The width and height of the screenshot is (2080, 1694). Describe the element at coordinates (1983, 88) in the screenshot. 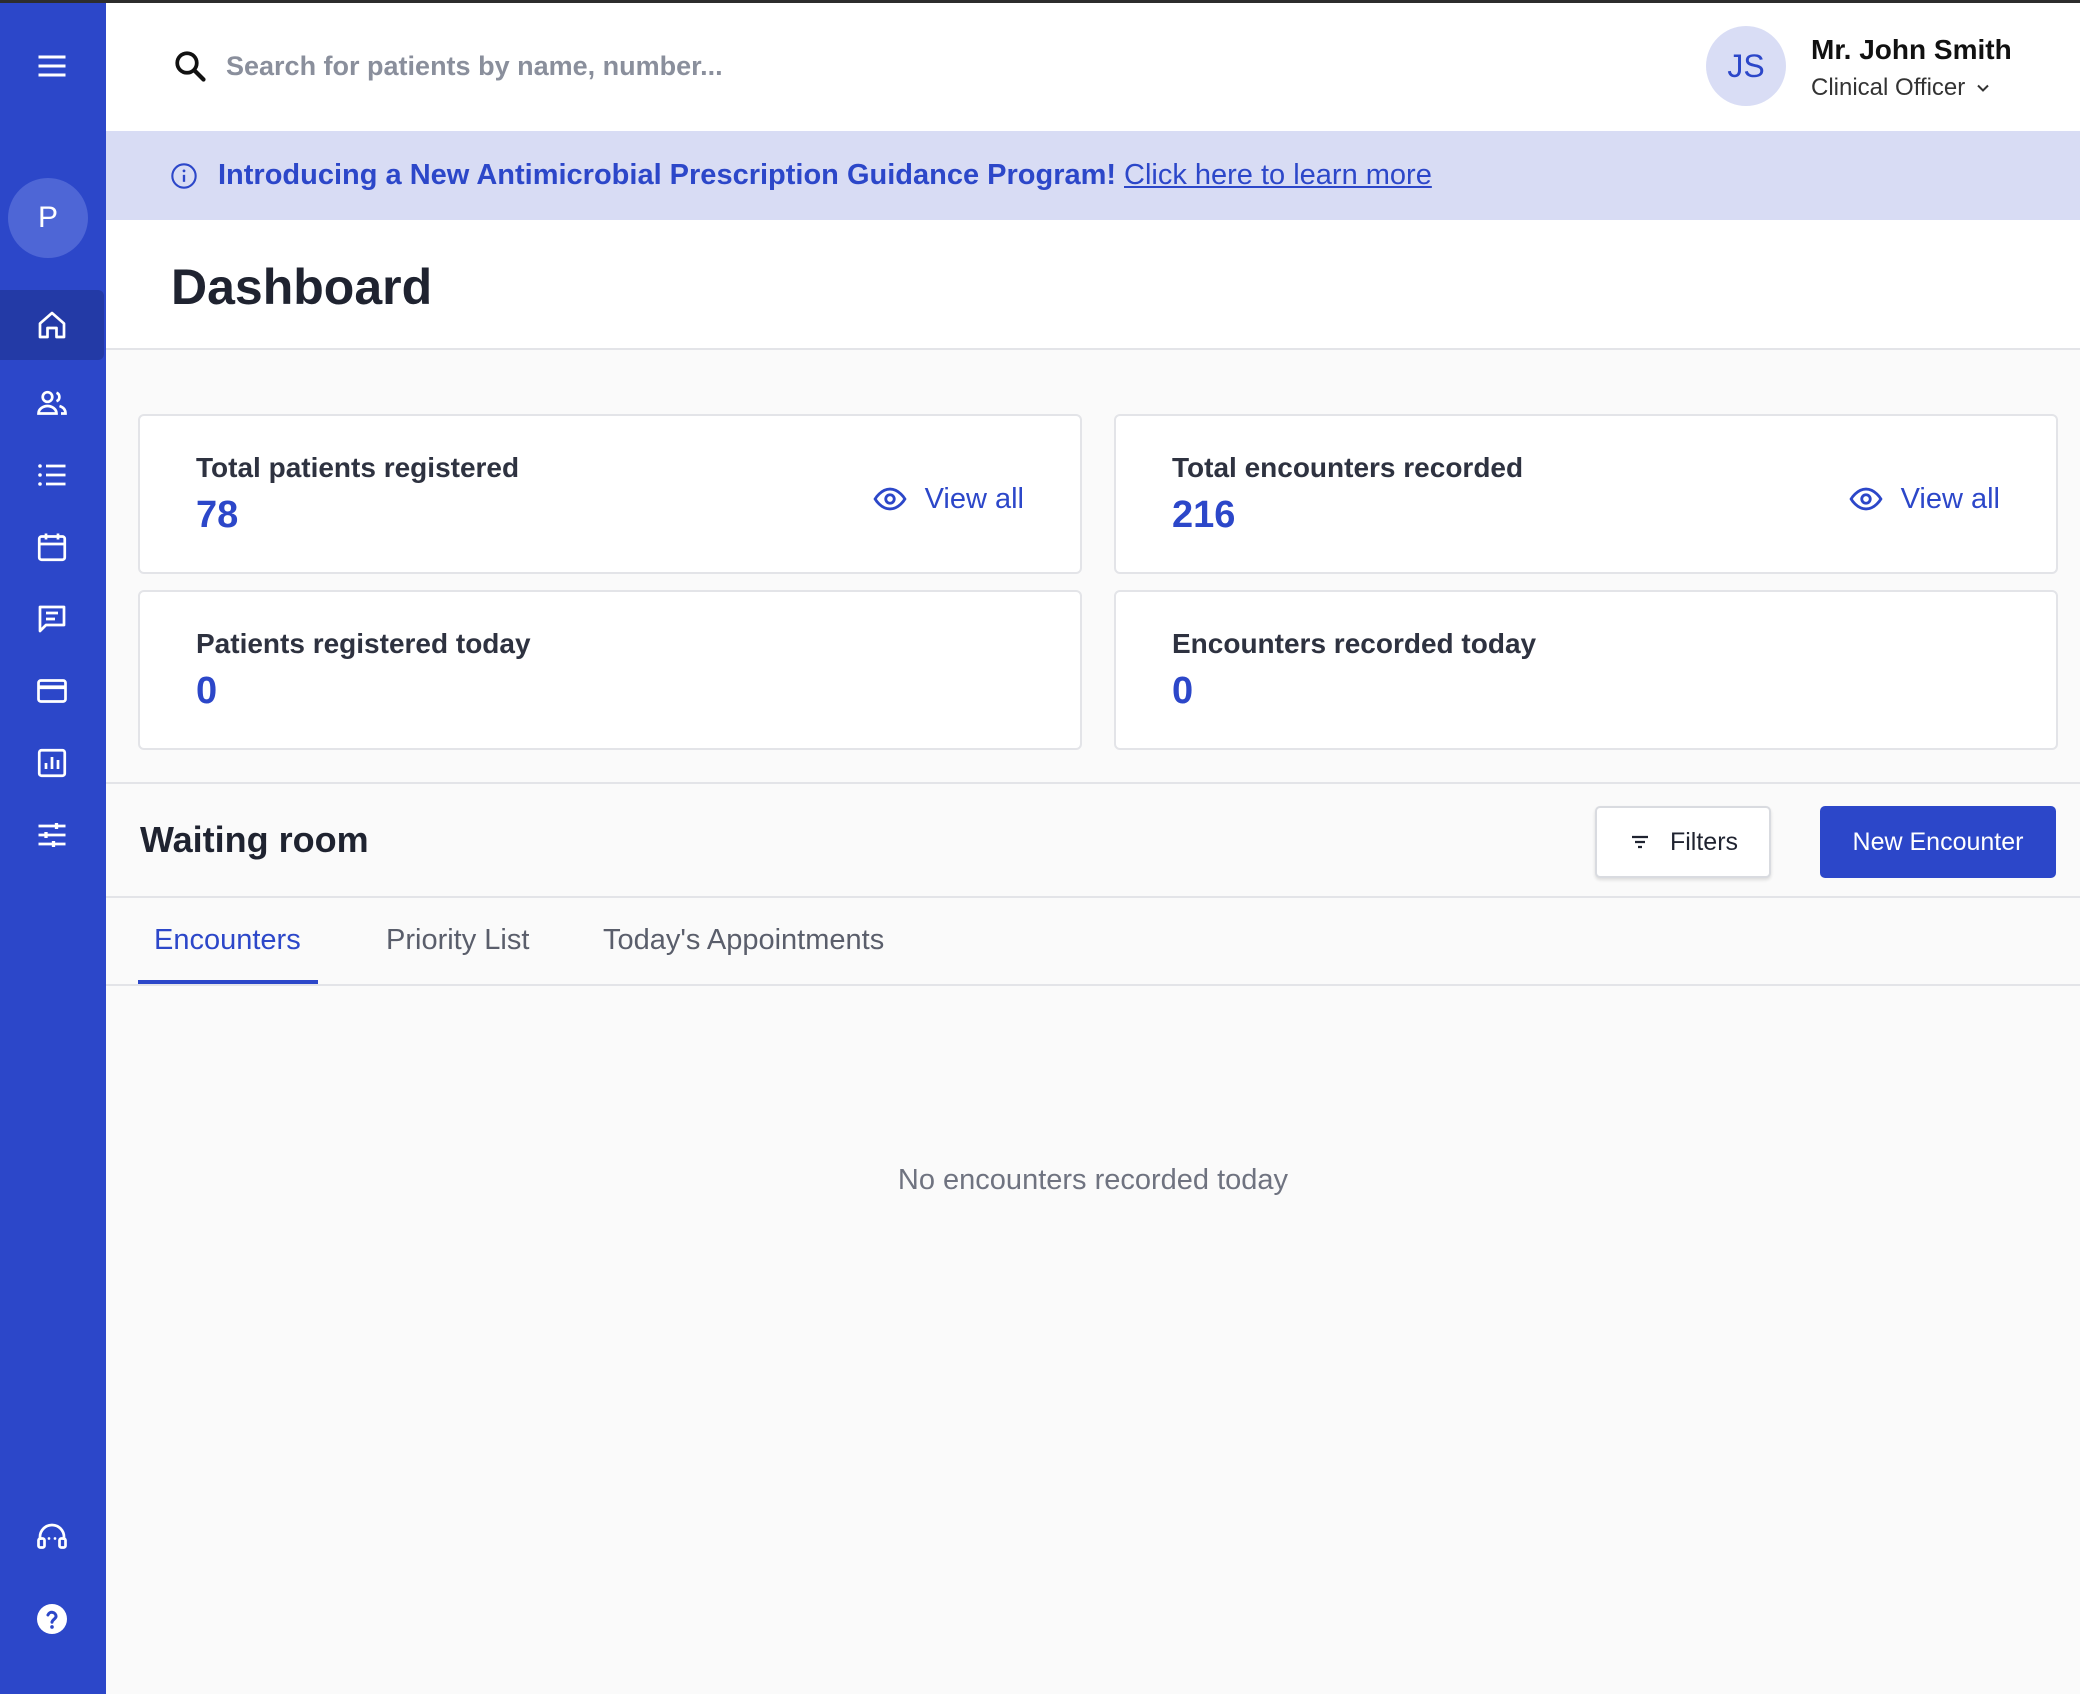

I see `chevron-down-icon` at that location.